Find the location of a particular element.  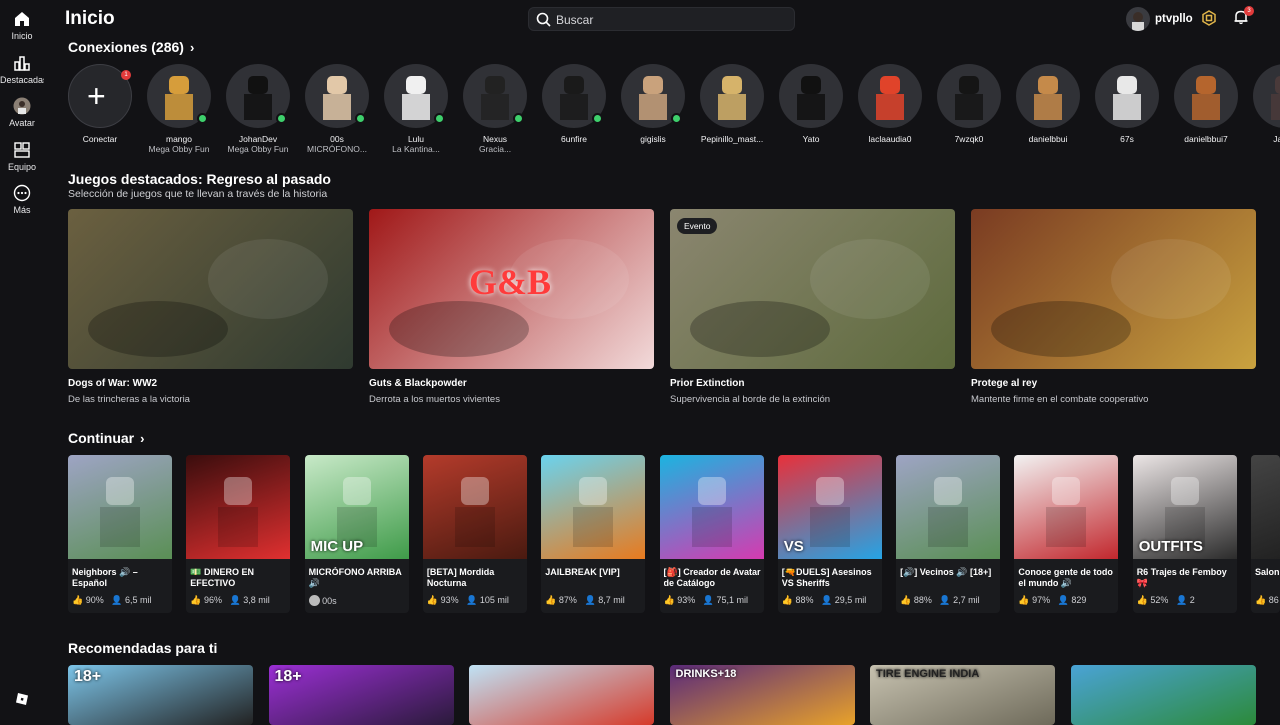

search-icon is located at coordinates (543, 19).